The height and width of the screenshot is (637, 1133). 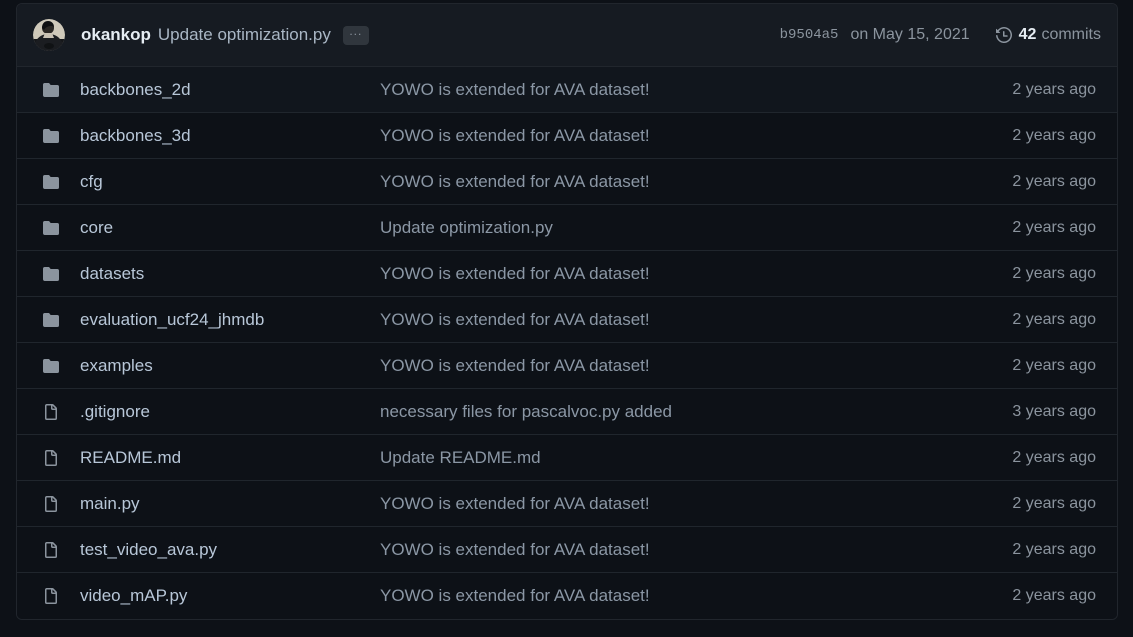 What do you see at coordinates (910, 34) in the screenshot?
I see `commit-date: on May 15, 2021` at bounding box center [910, 34].